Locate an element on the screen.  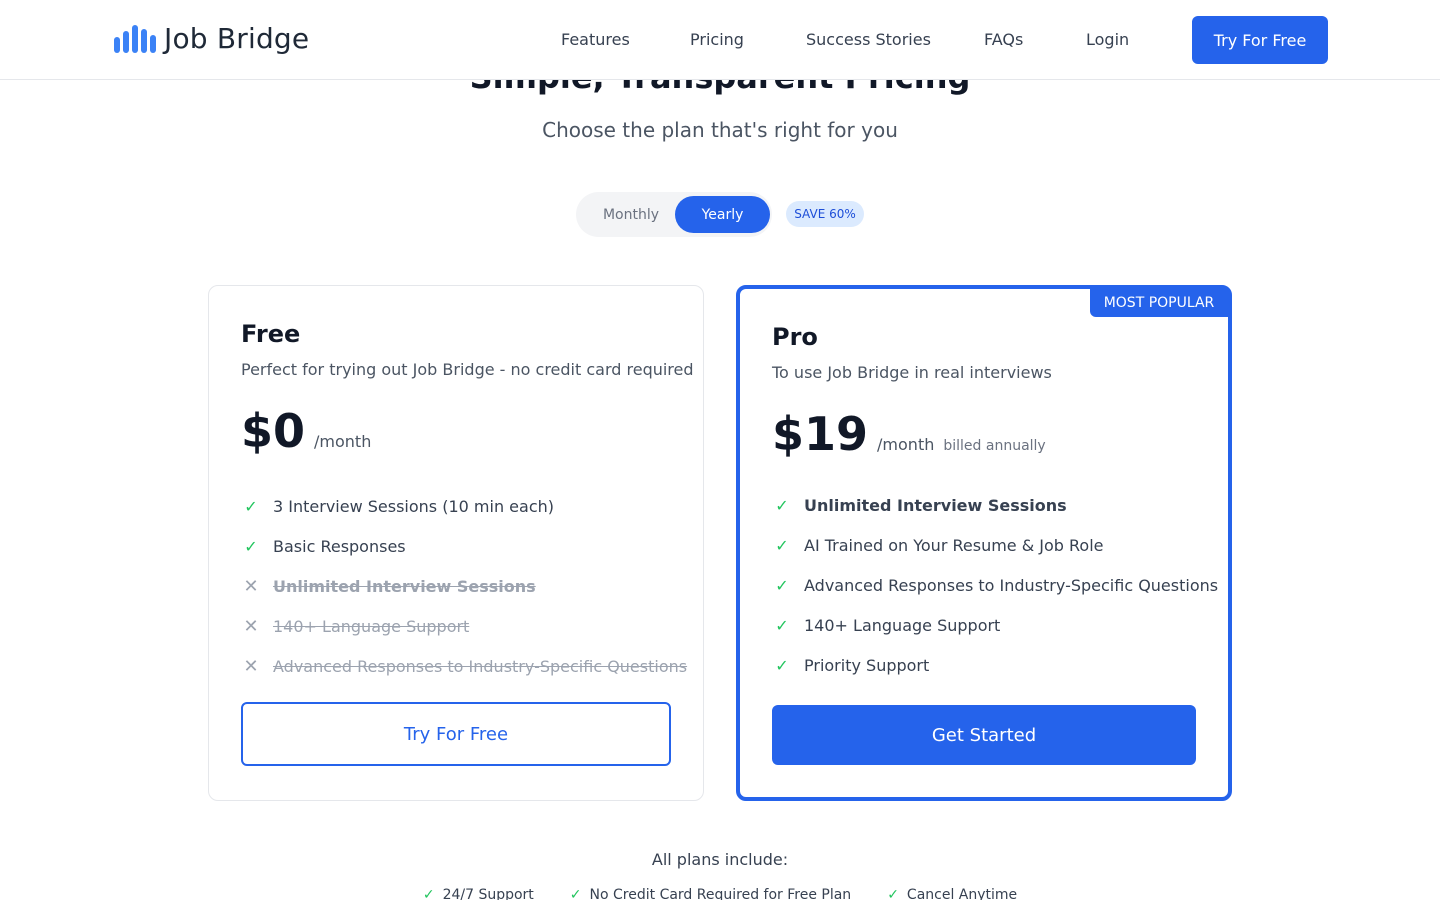
feature-item: ✕ Unlimited Interview Sessions is located at coordinates (464, 586).